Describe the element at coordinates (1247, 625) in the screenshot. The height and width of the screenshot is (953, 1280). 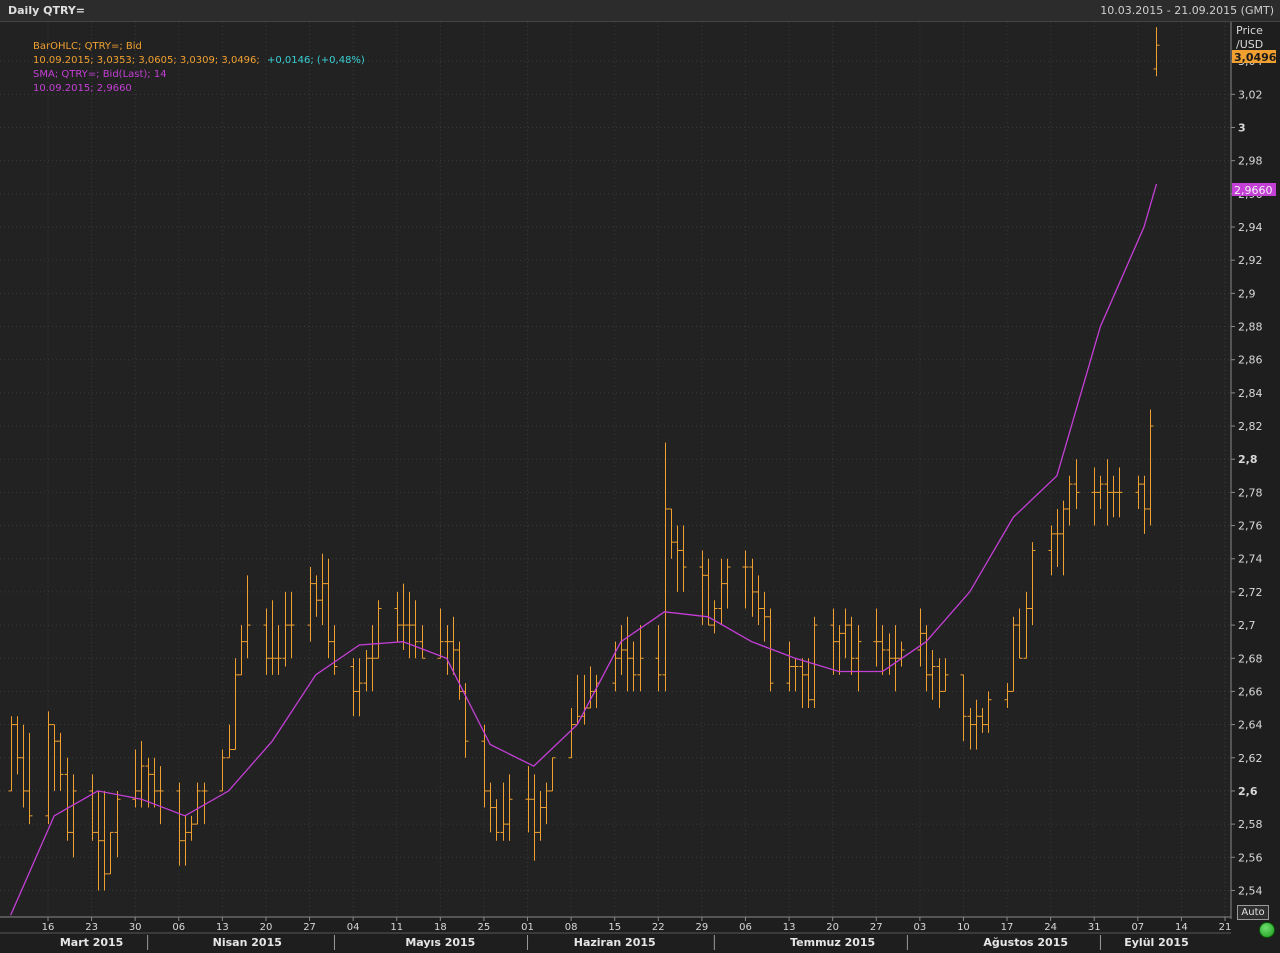
I see `price-tick-label: 2,7` at that location.